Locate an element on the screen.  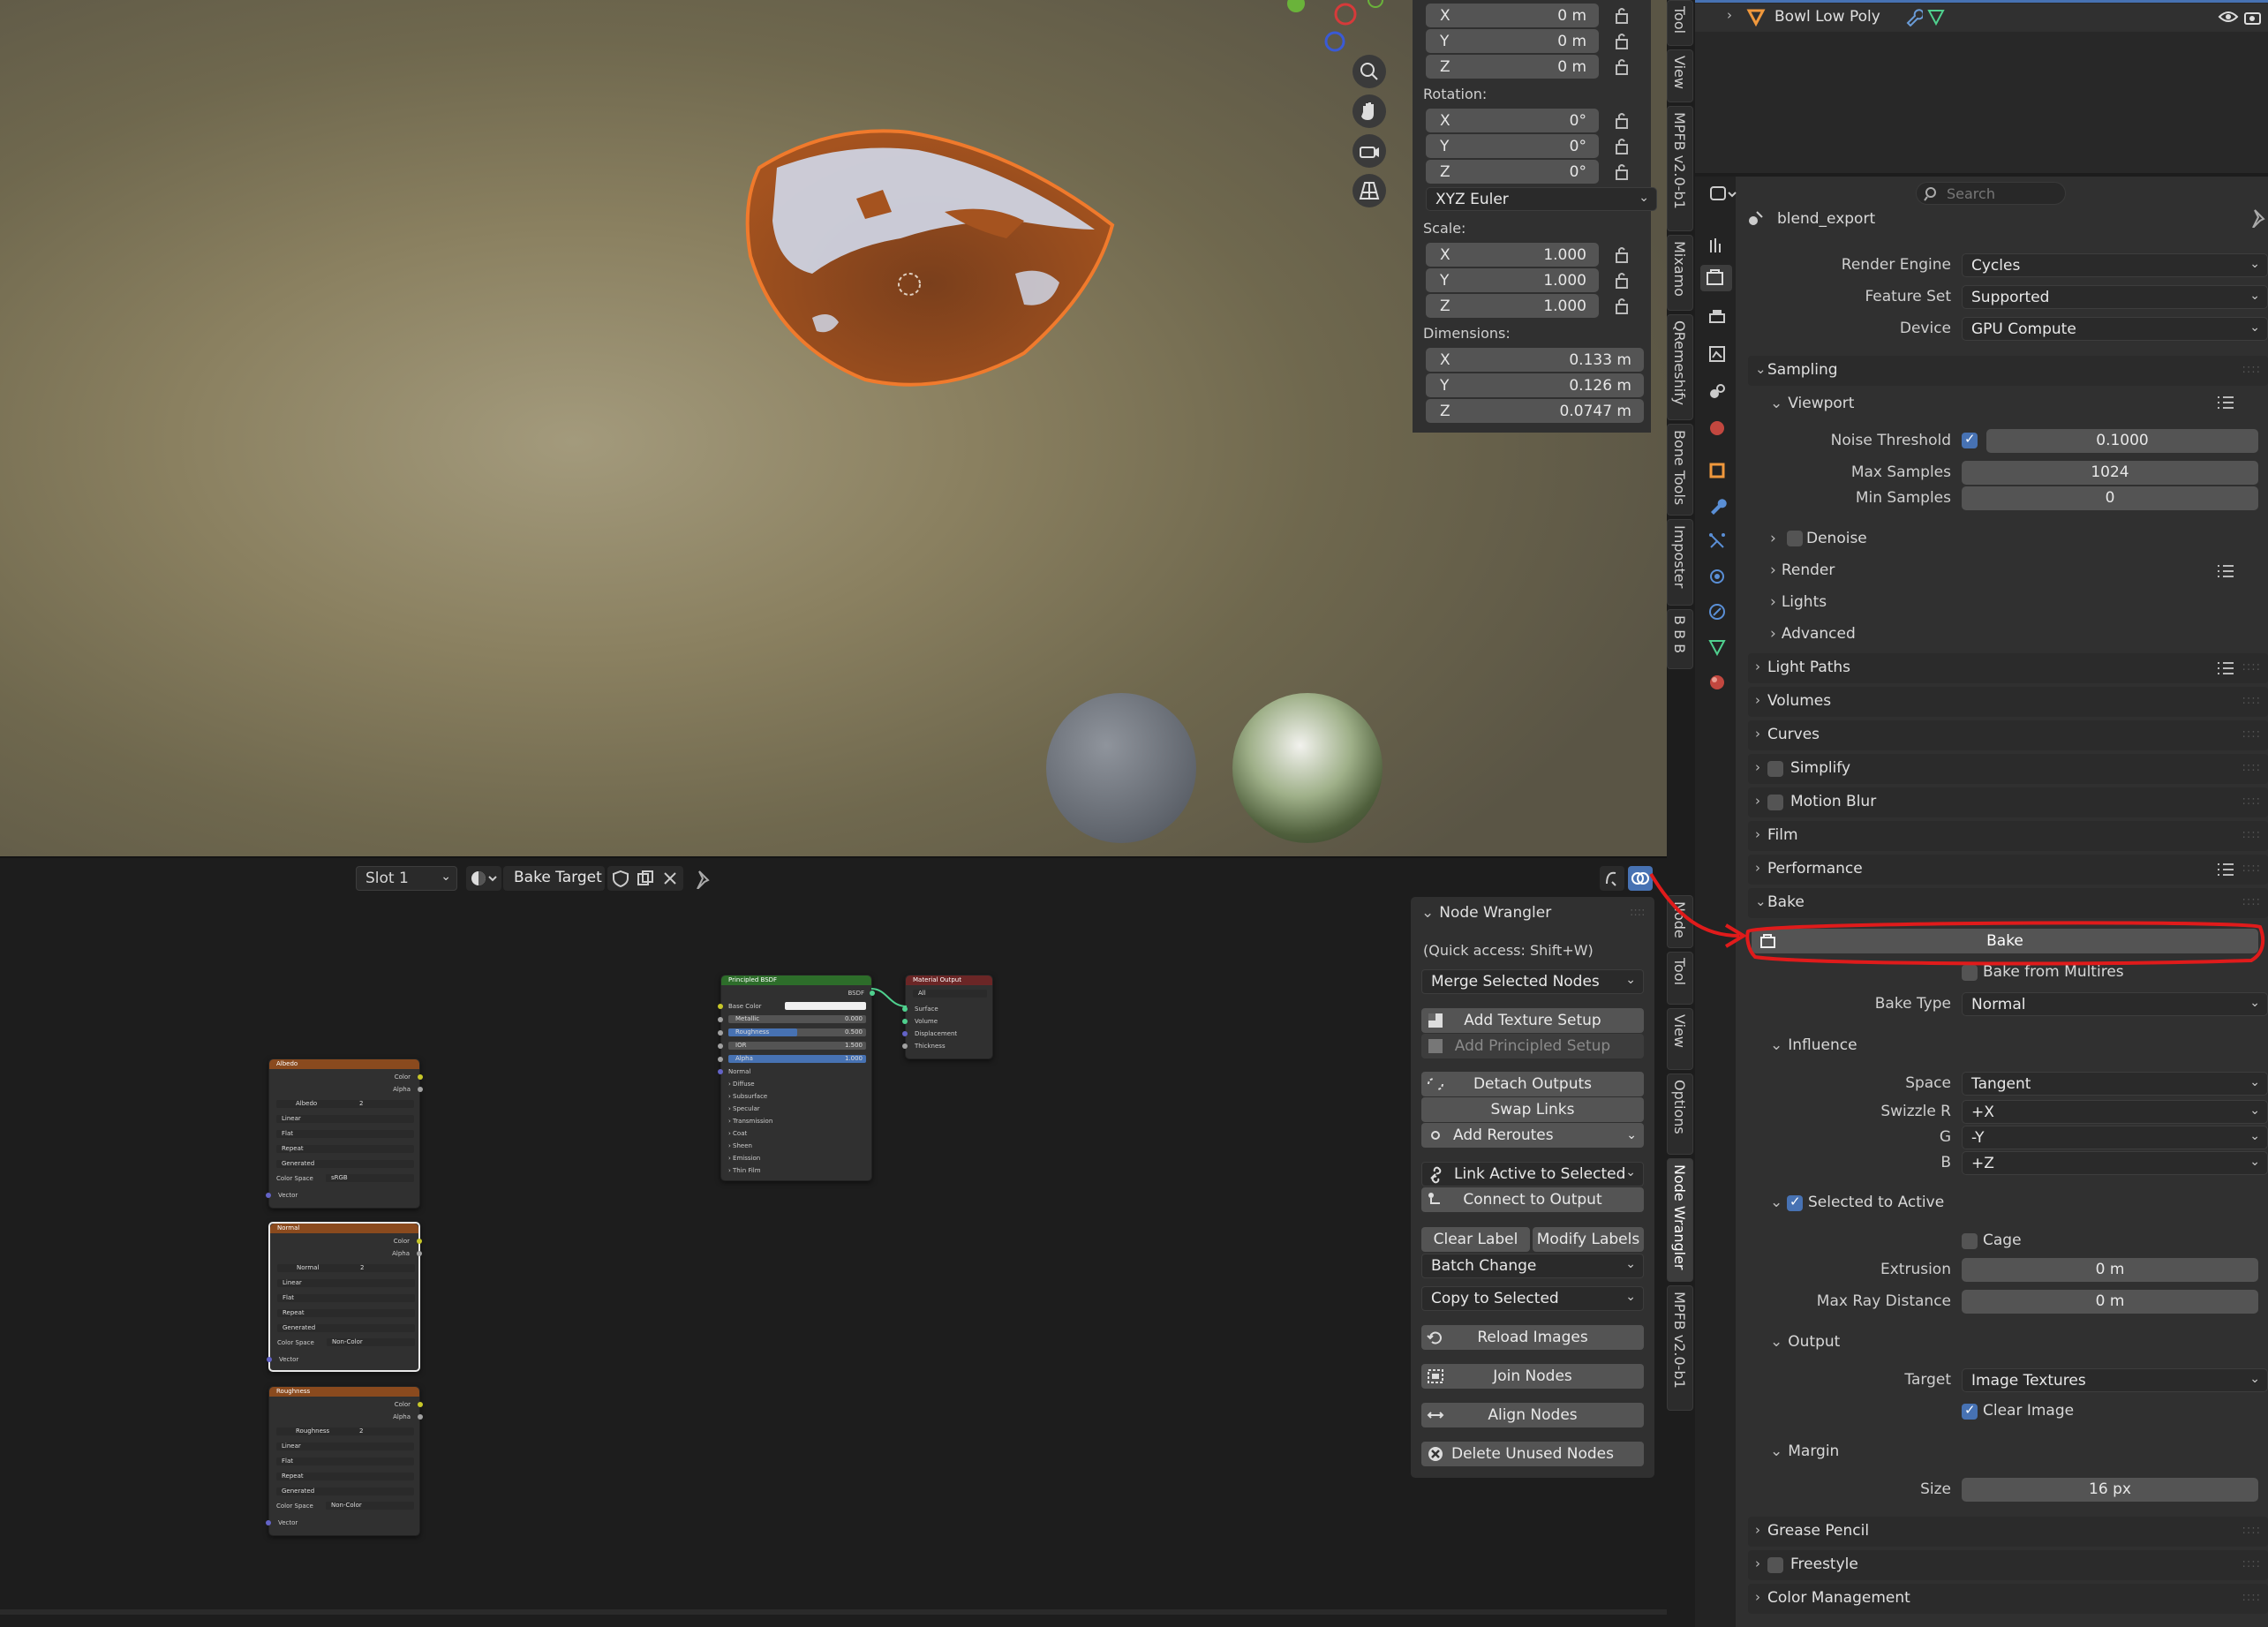
roughness-slider: Roughness 0.500 is located at coordinates (797, 1032).